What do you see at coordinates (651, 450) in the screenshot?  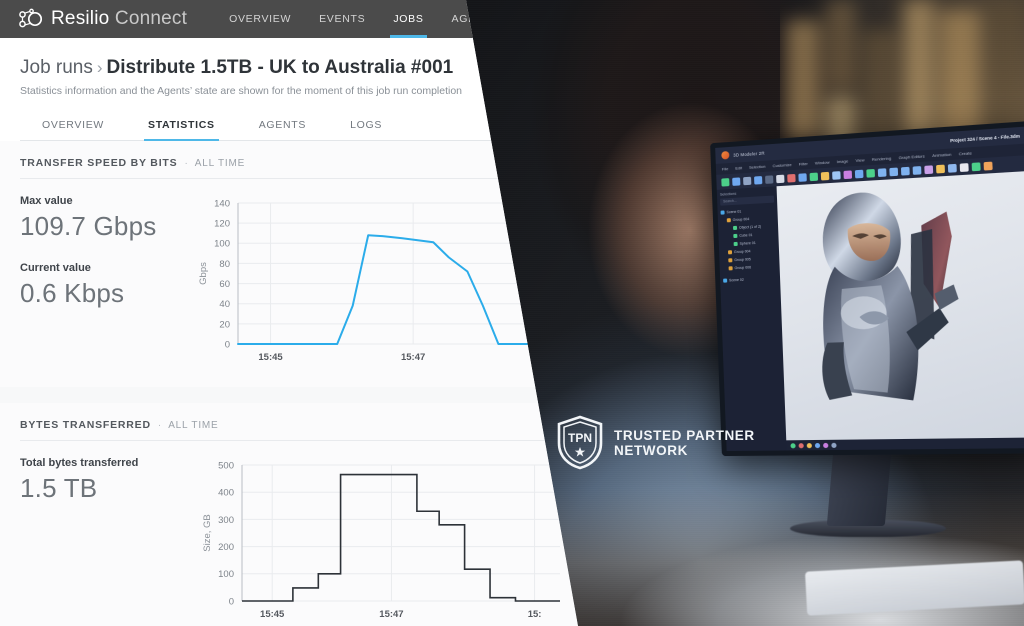 I see `tpn-line-2: NETWORK` at bounding box center [651, 450].